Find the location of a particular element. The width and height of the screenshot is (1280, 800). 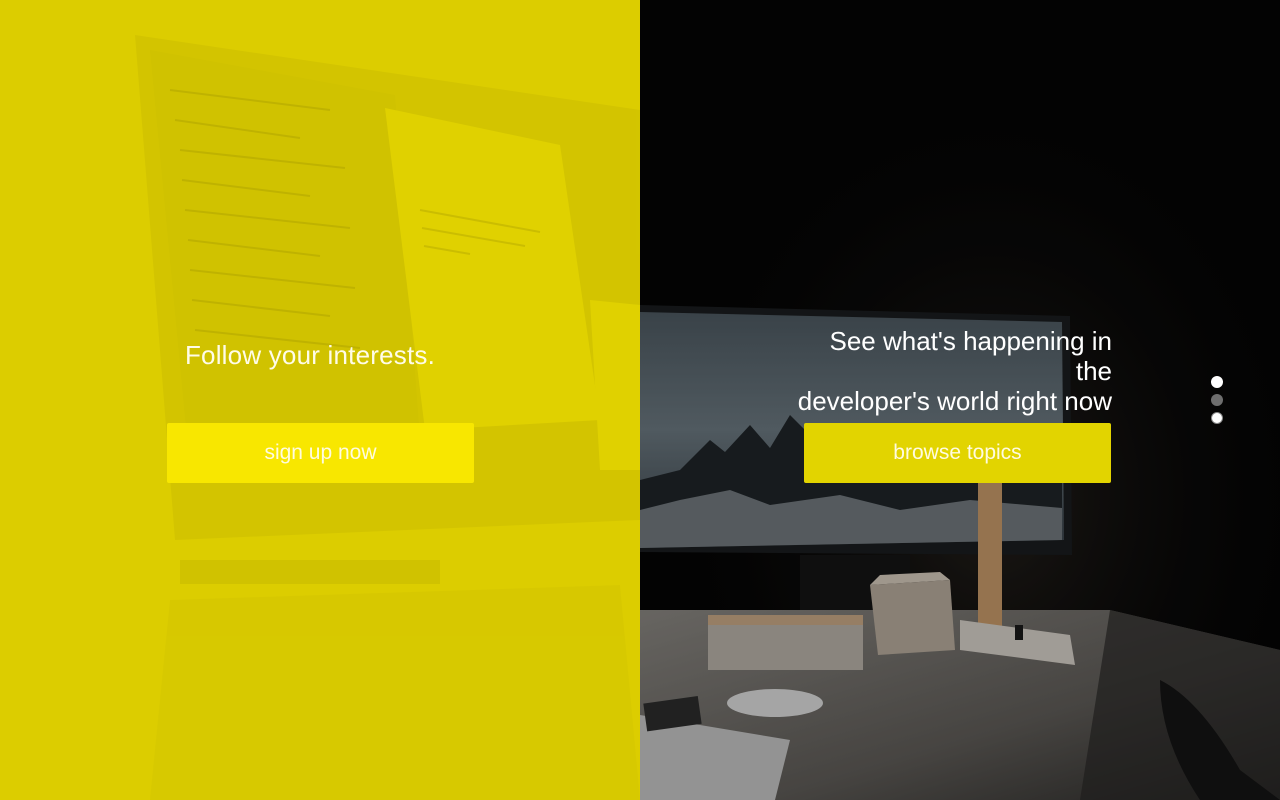

right-headline-line1: See what's happening in the is located at coordinates (970, 356).